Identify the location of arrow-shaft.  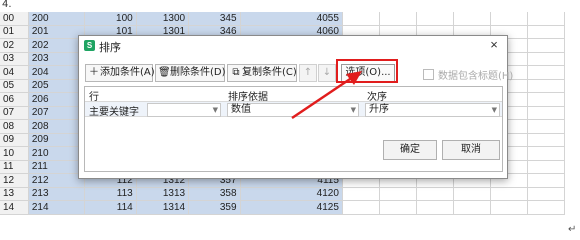
(324, 96).